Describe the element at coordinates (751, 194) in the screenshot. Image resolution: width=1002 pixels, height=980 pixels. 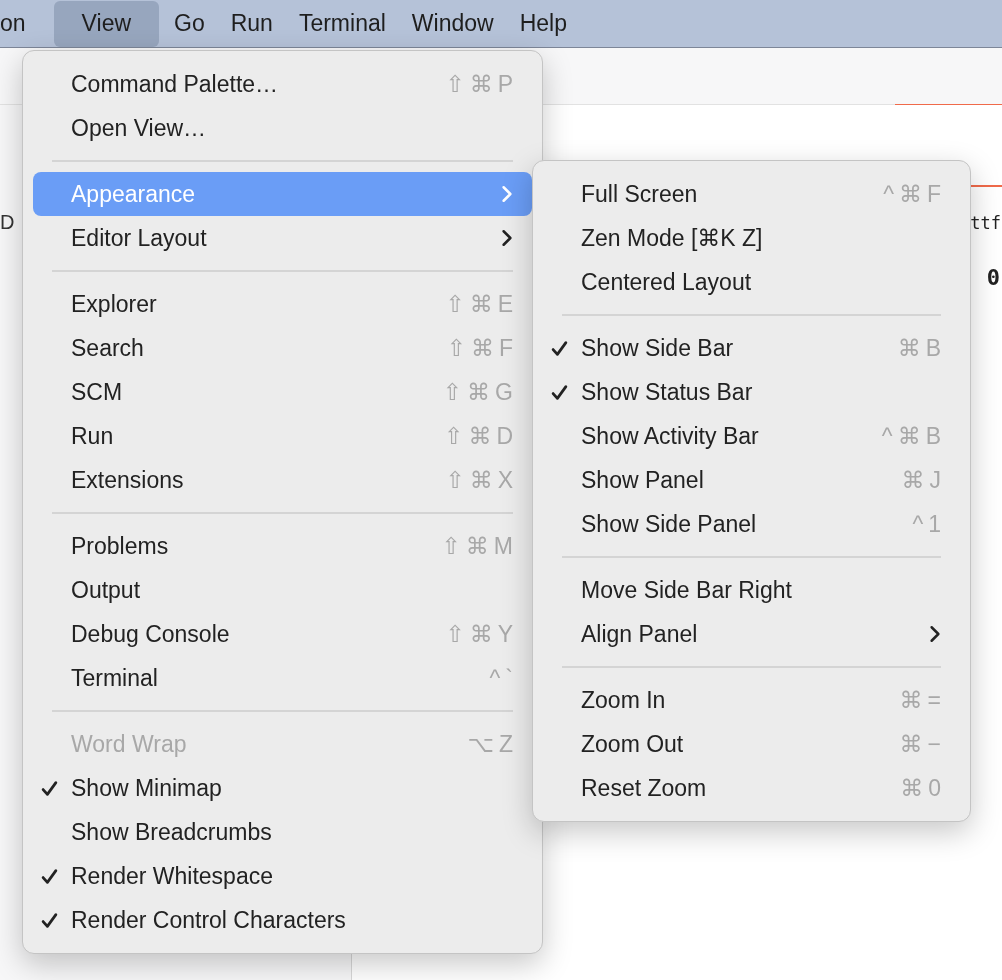
I see `menu-item: Full Screen ^⌘F` at that location.